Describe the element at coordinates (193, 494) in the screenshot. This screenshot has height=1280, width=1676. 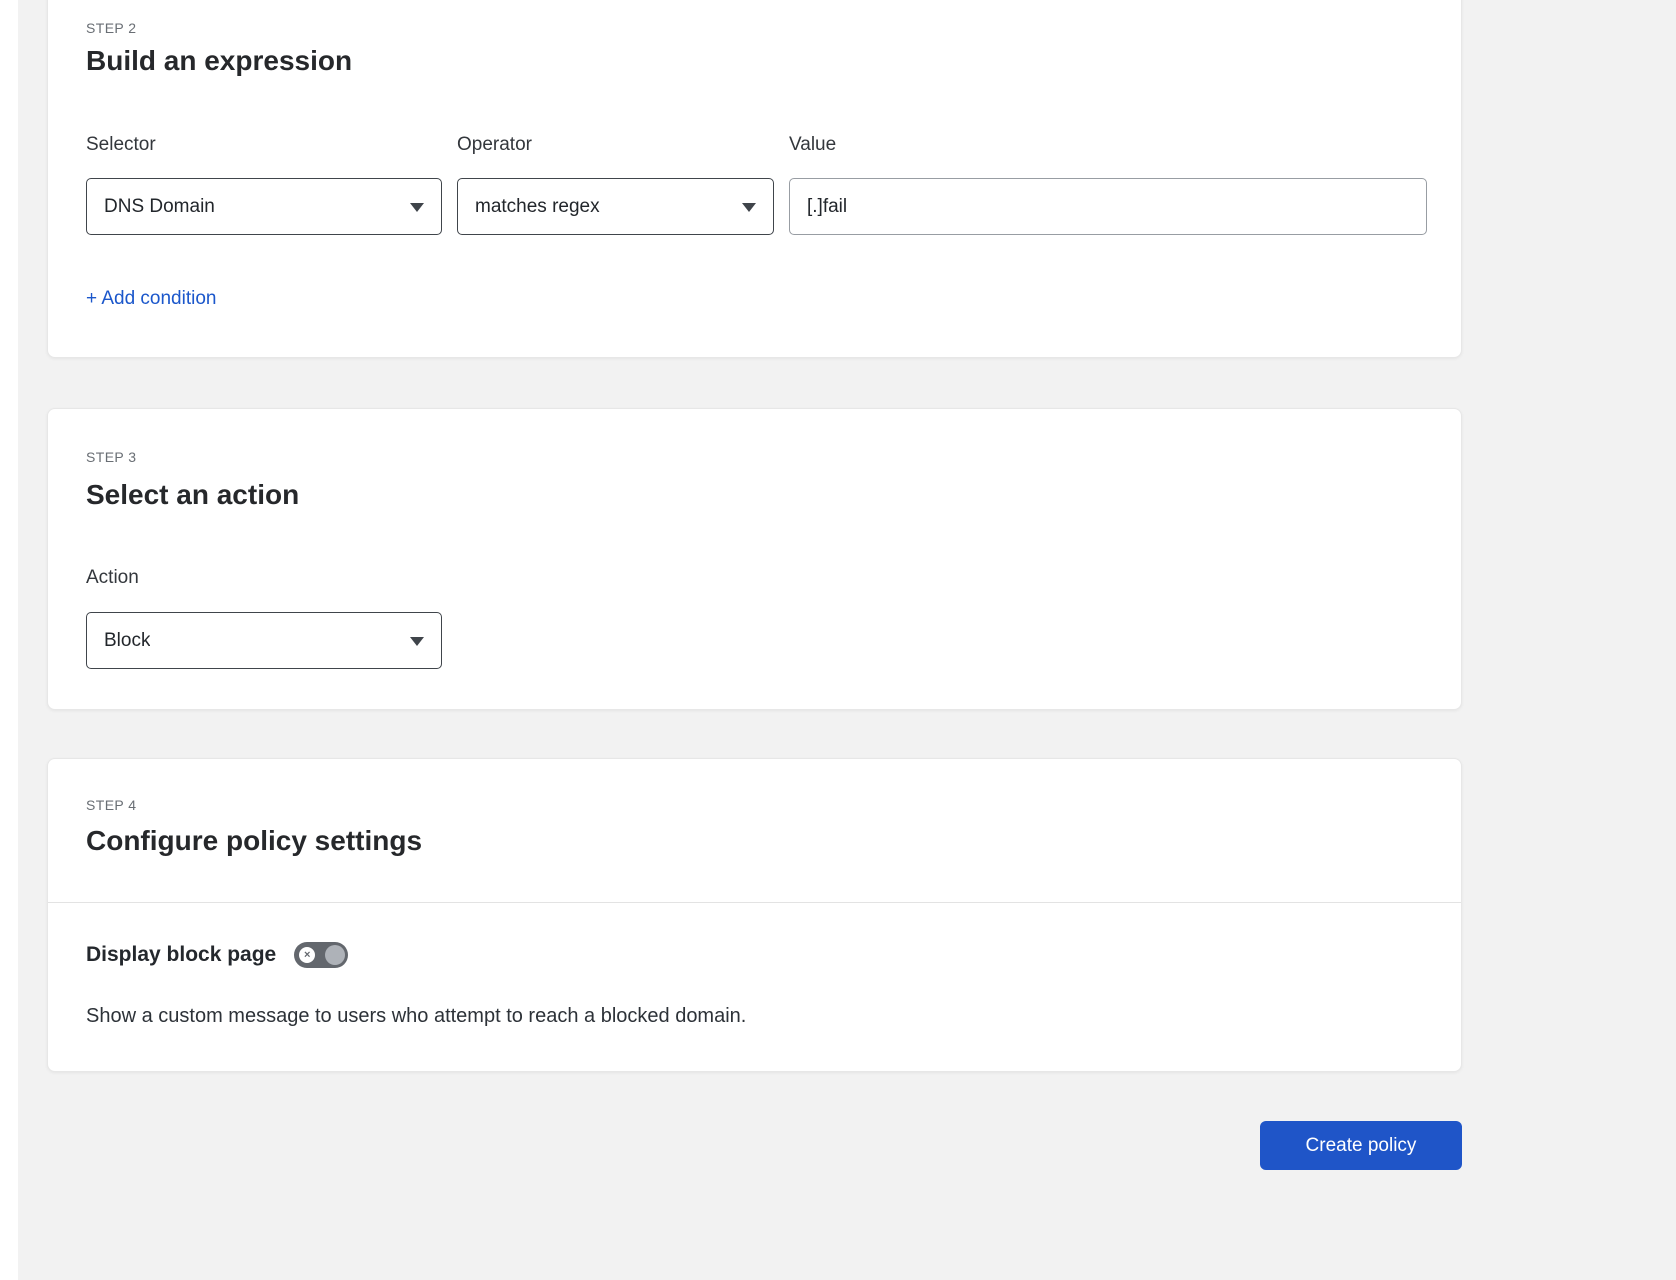
I see `step3-title: Select an action` at that location.